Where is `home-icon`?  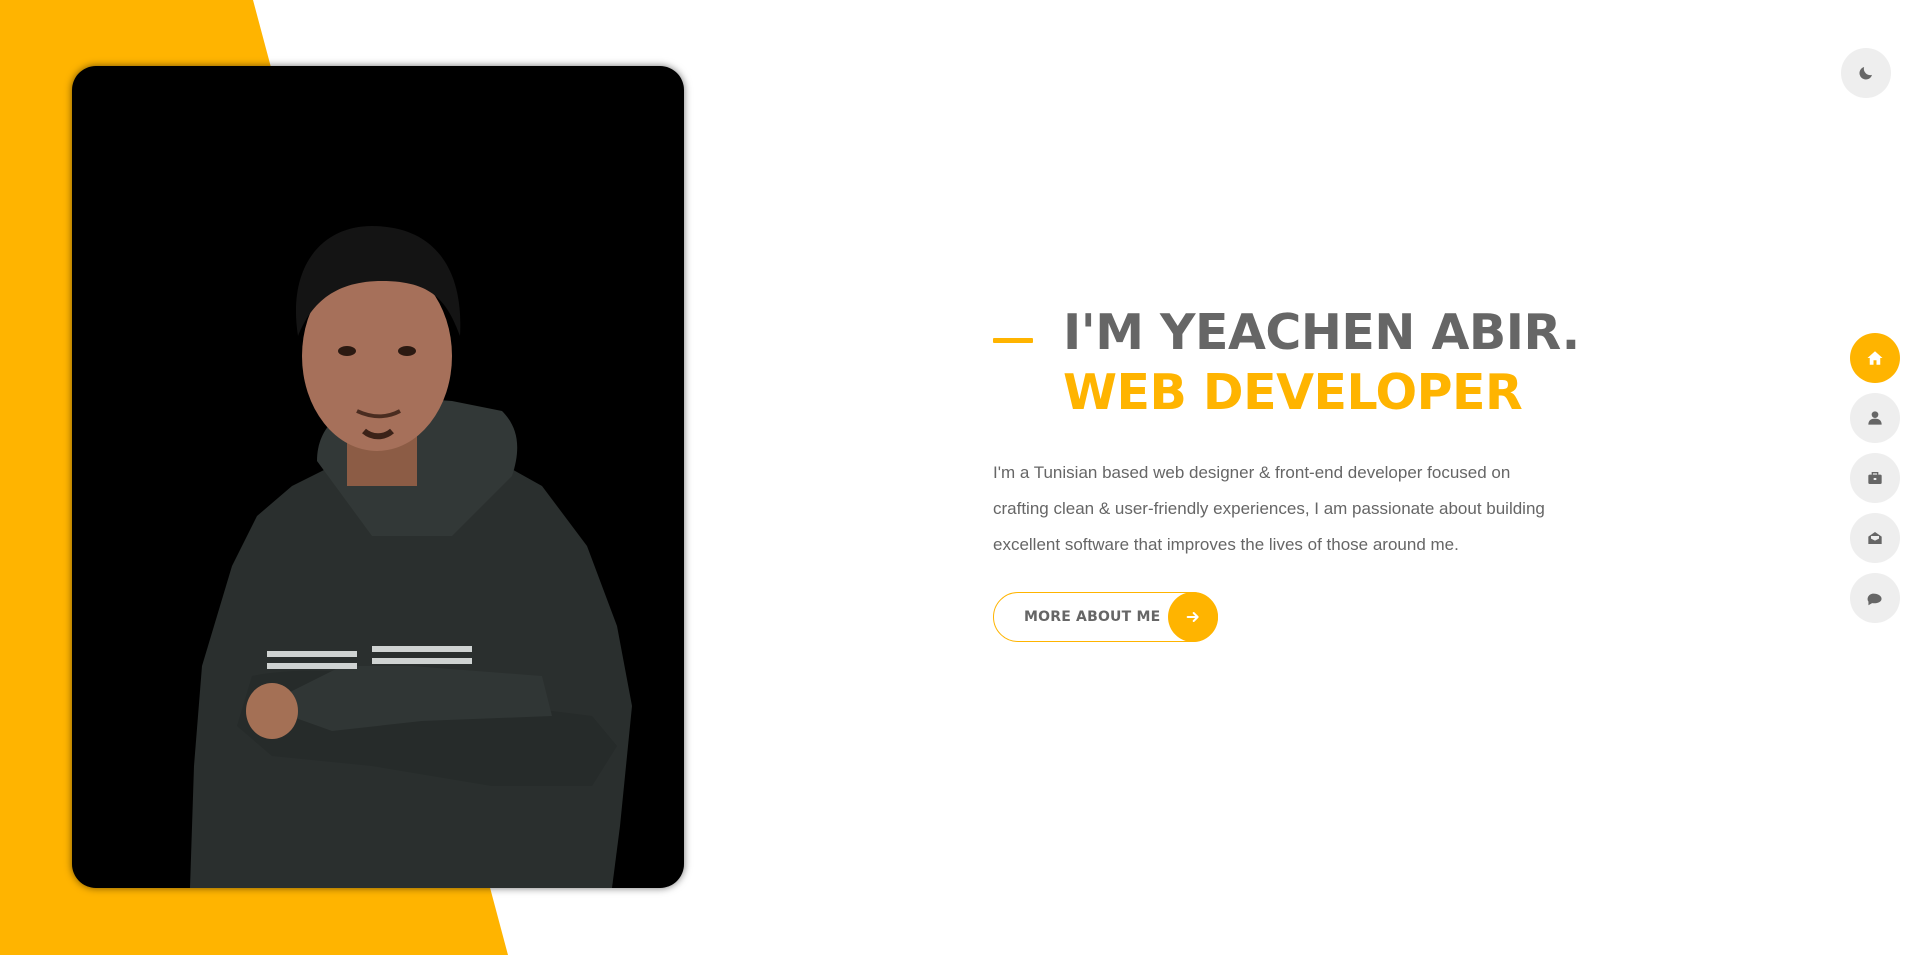 home-icon is located at coordinates (1875, 358).